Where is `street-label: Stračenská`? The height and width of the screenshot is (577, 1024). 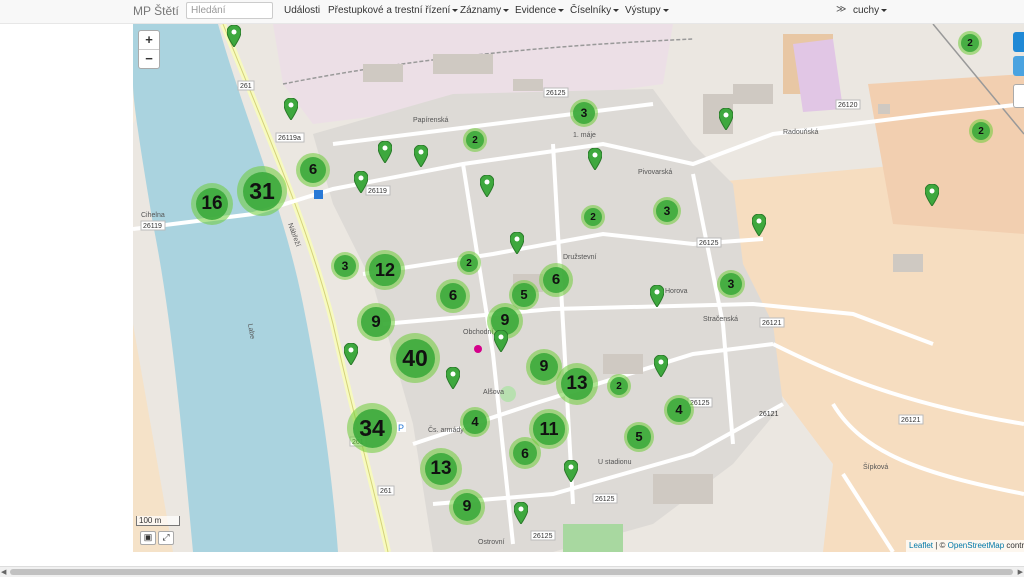 street-label: Stračenská is located at coordinates (720, 319).